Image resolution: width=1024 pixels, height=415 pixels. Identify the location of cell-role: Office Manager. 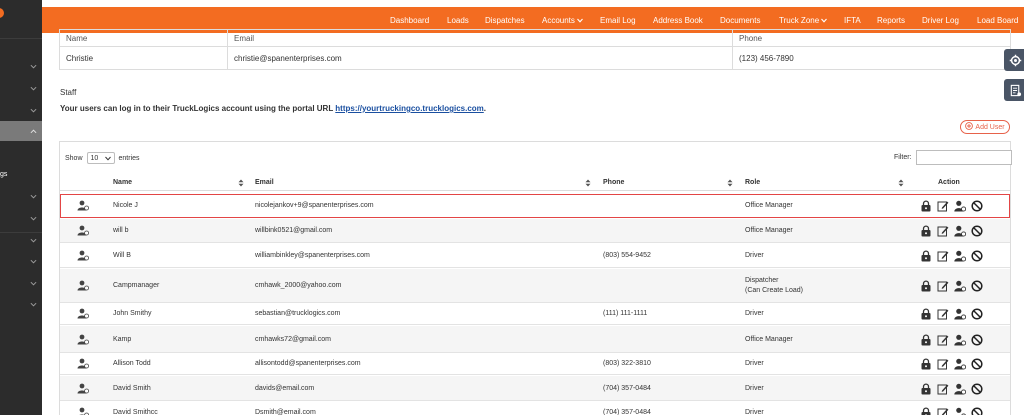
(769, 340).